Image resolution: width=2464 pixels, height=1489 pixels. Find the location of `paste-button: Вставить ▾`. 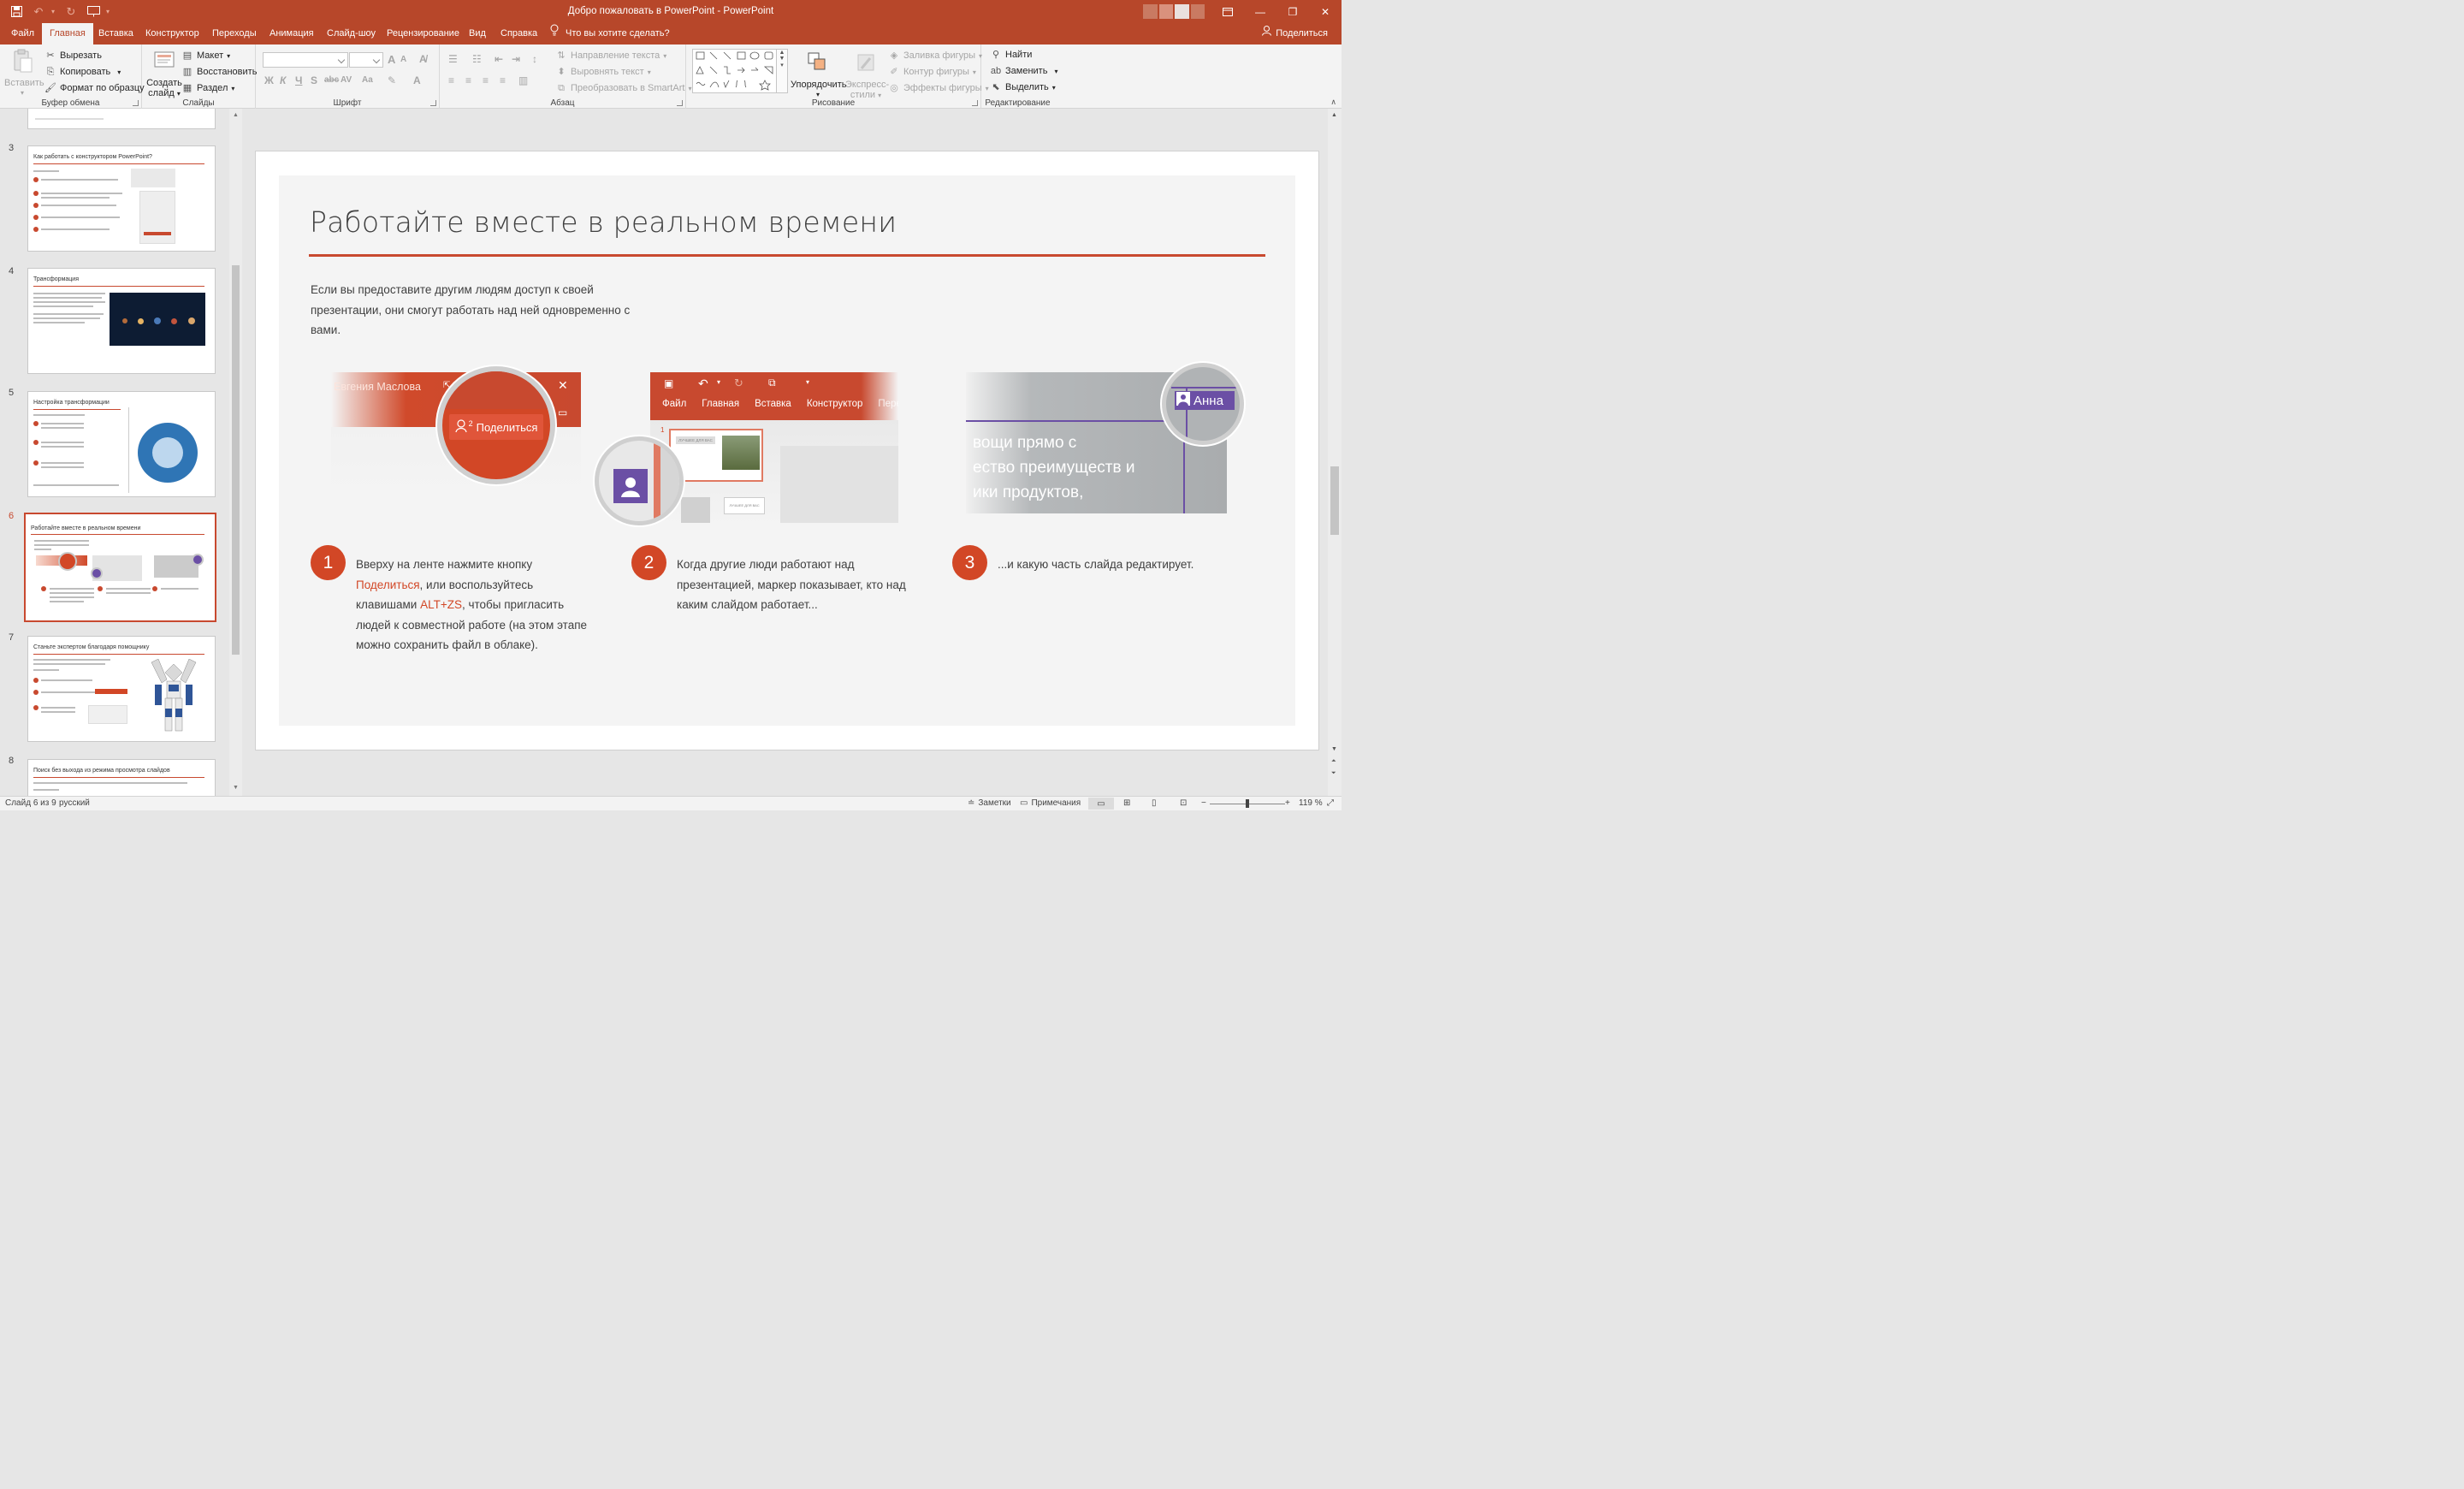

paste-button: Вставить ▾ is located at coordinates (24, 73).